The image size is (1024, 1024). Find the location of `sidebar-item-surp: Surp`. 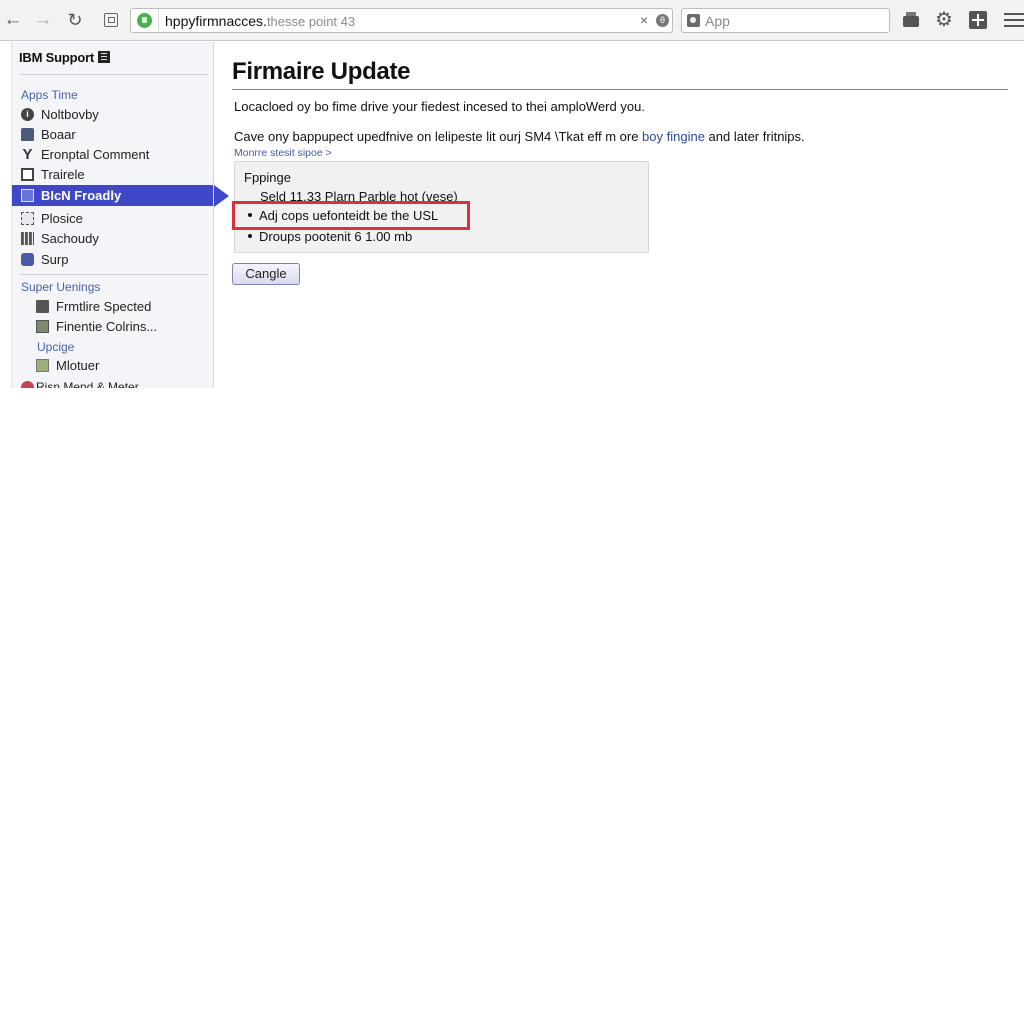

sidebar-item-surp: Surp is located at coordinates (112, 260).